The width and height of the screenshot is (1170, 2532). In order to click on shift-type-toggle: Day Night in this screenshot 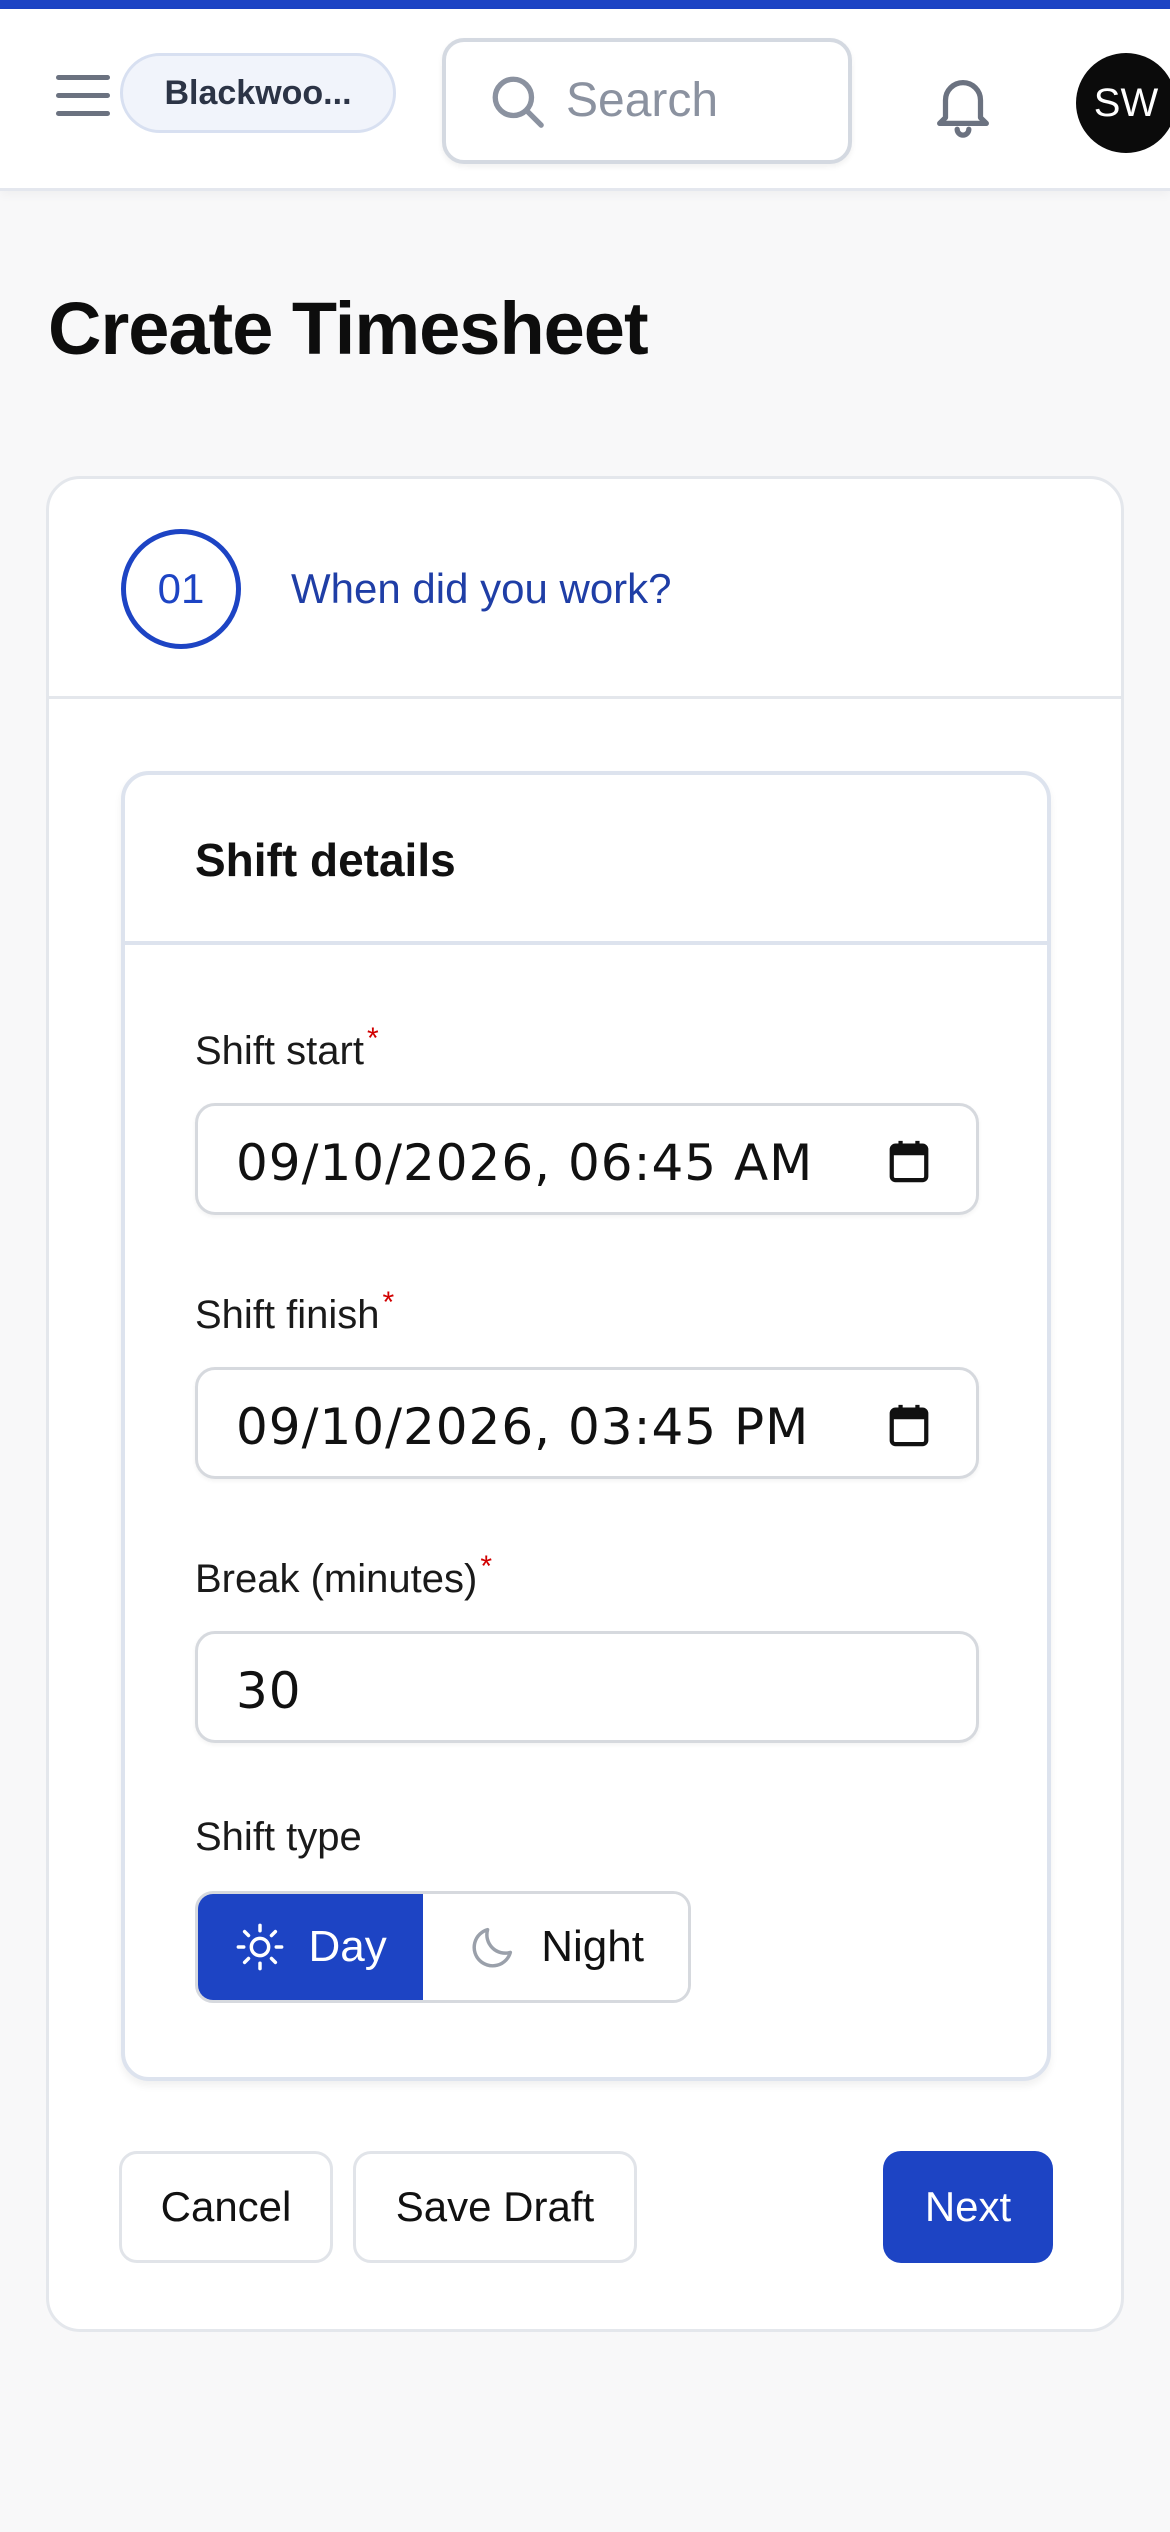, I will do `click(443, 1947)`.